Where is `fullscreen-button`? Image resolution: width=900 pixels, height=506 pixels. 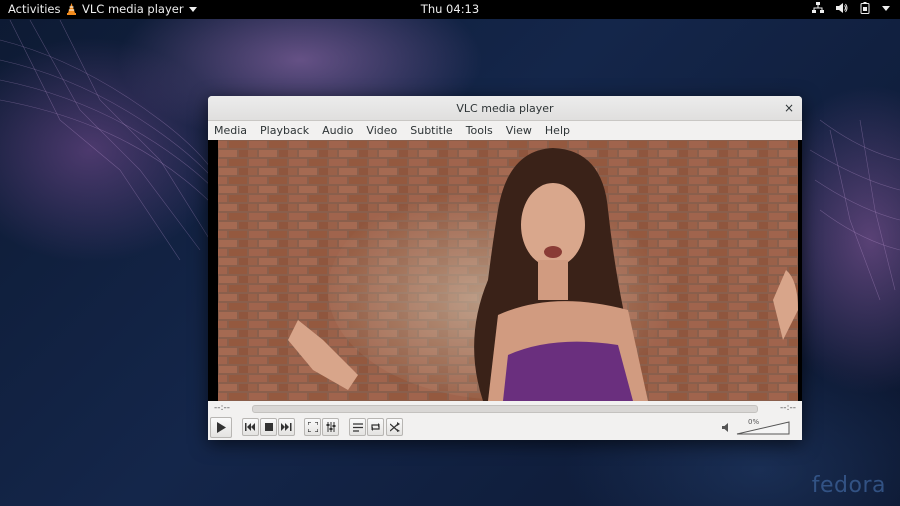 fullscreen-button is located at coordinates (312, 427).